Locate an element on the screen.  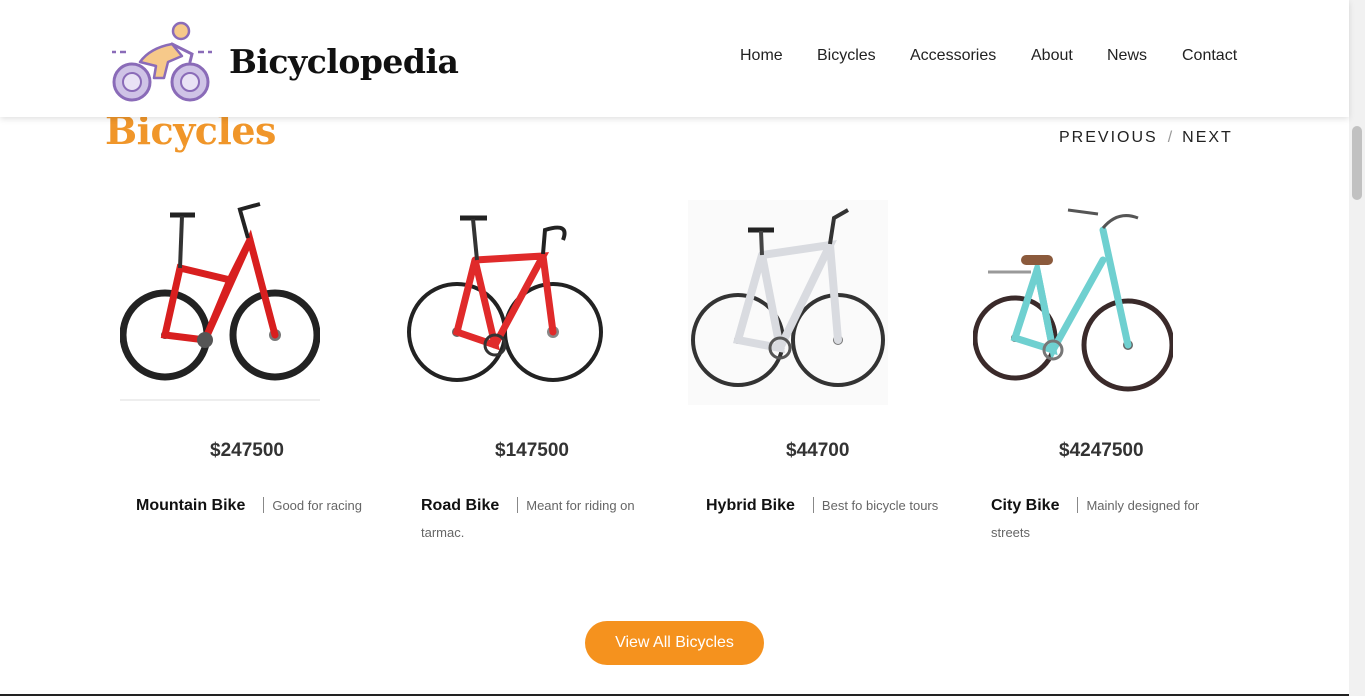
product-card: $247500 Mountain Bike Good for racing is located at coordinates (255, 375).